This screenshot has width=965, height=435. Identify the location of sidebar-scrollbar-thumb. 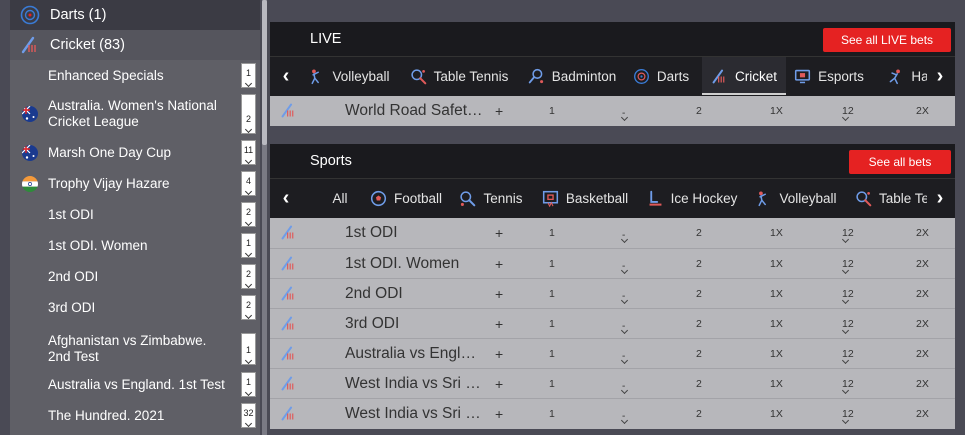
(264, 72).